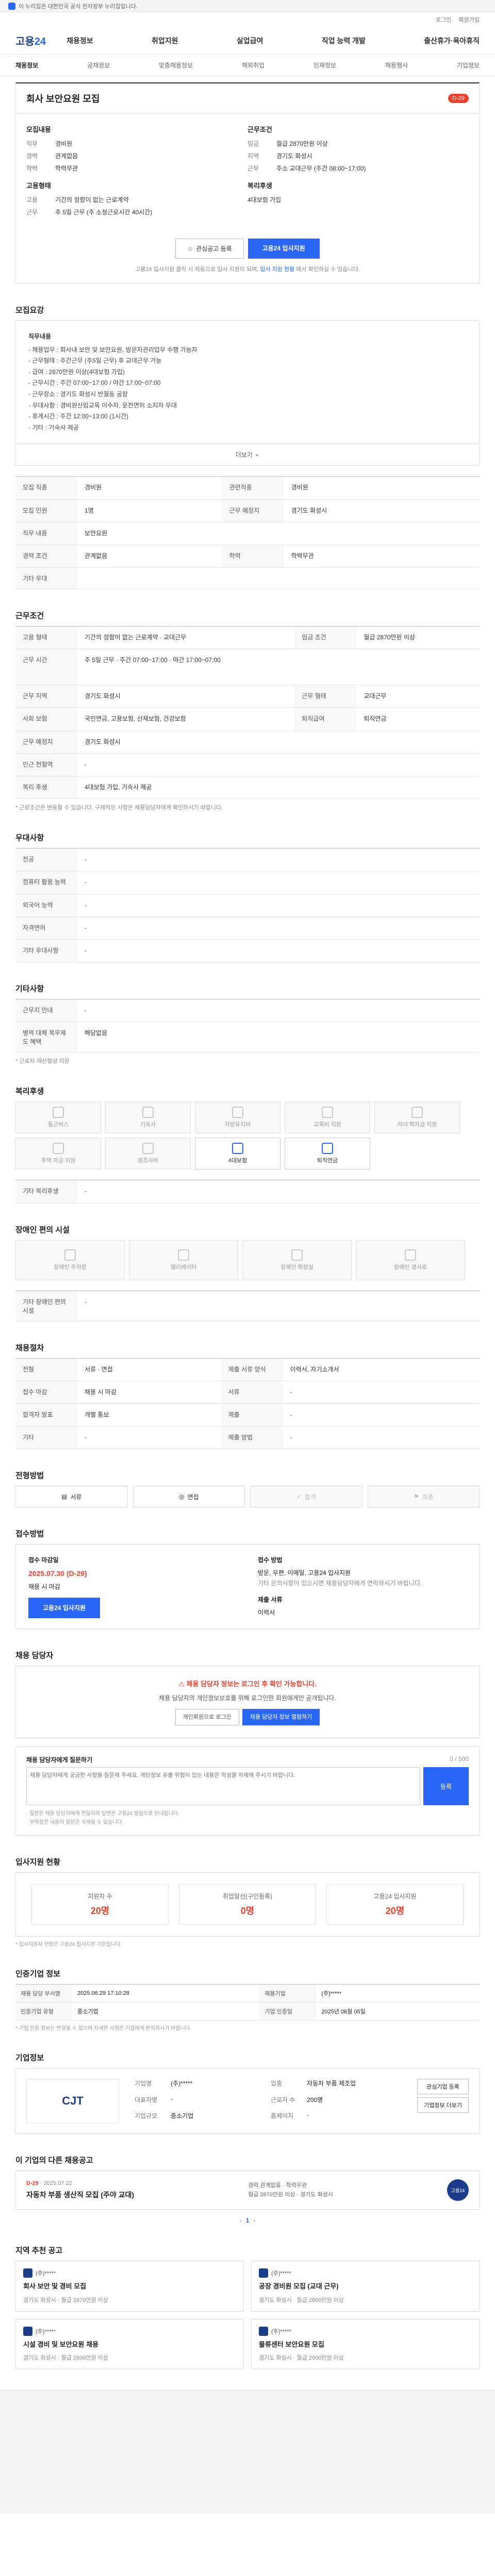  What do you see at coordinates (46, 1037) in the screenshot?
I see `th: 병역 대체 복무제도 혜택` at bounding box center [46, 1037].